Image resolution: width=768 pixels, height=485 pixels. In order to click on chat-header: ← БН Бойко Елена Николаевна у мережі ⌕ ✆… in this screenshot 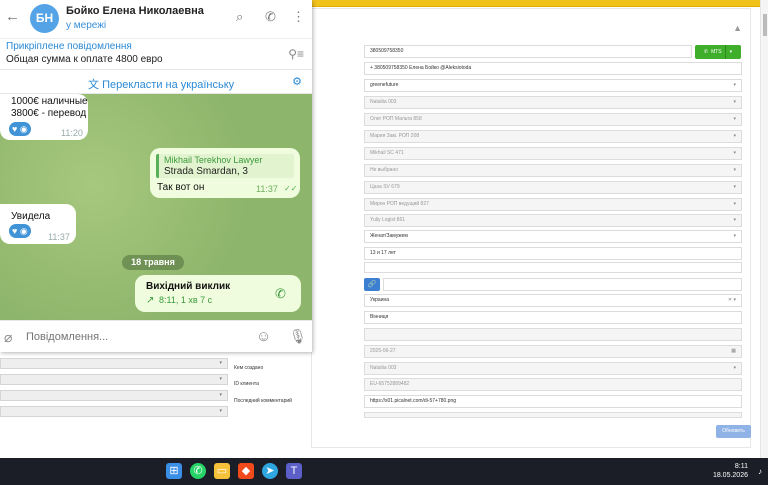, I will do `click(156, 19)`.